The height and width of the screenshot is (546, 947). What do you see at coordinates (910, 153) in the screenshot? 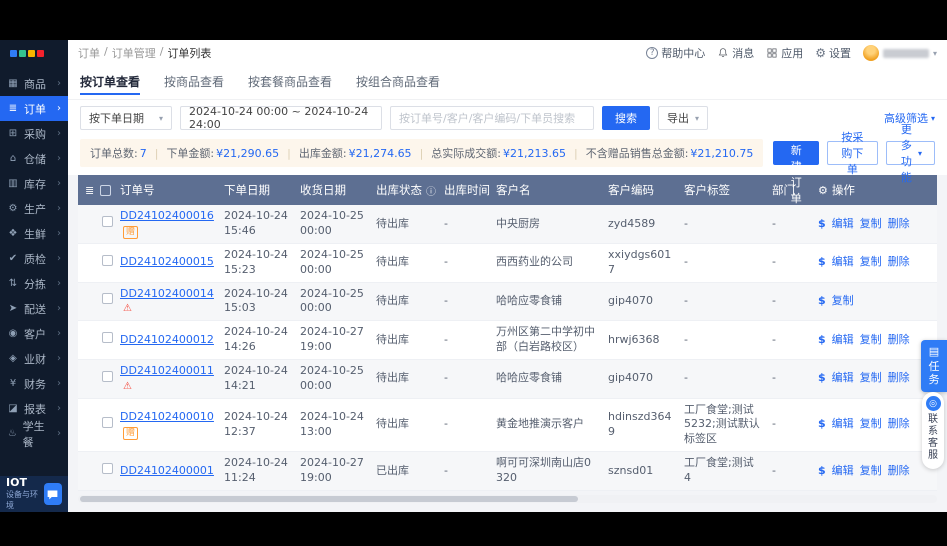
I see `more-actions-button: 更多功能 ▾` at bounding box center [910, 153].